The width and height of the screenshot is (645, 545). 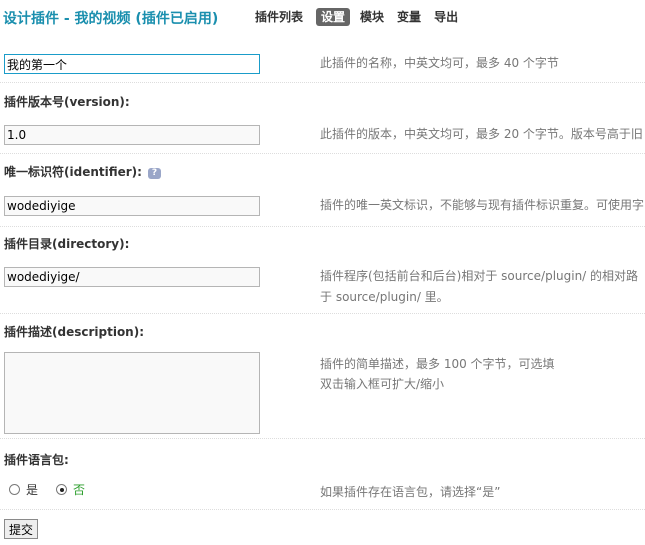 I want to click on tab-export: 导出, so click(x=446, y=17).